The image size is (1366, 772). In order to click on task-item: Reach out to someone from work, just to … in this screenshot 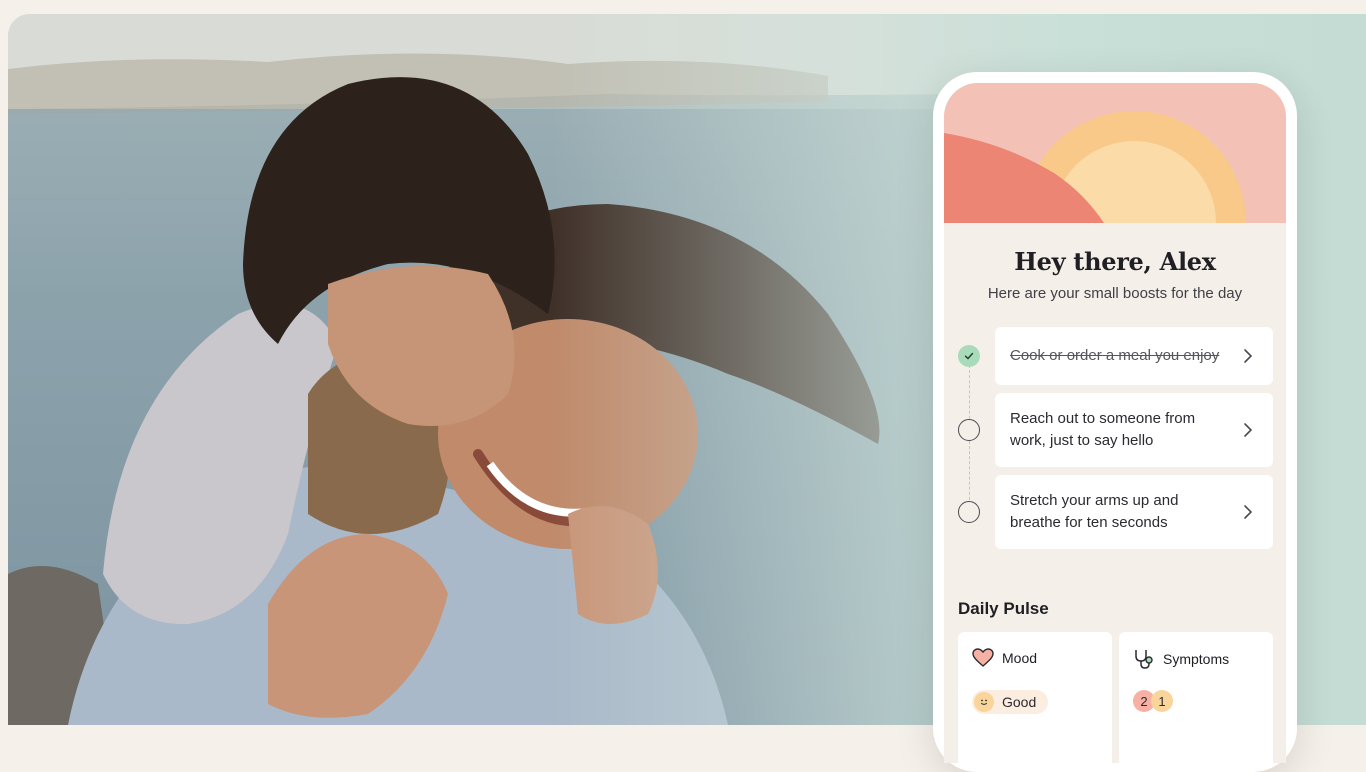, I will do `click(1134, 430)`.